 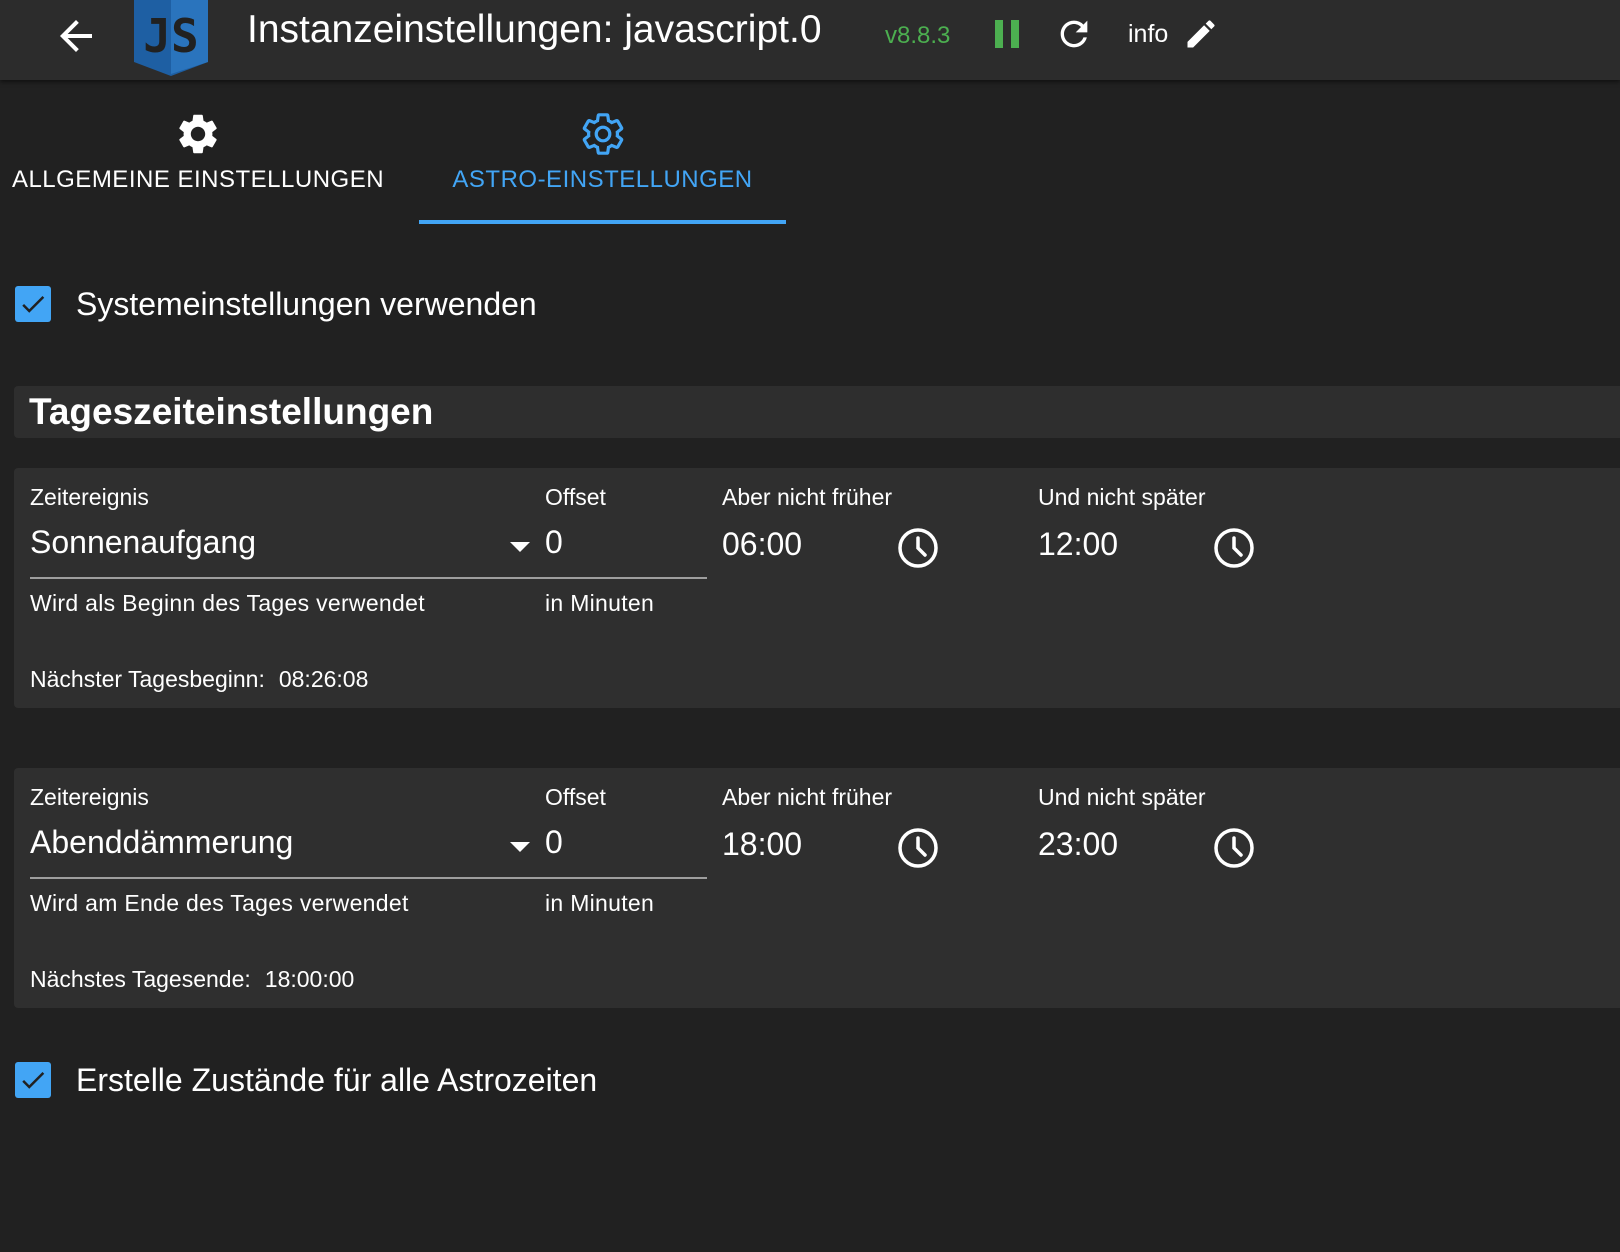 What do you see at coordinates (1078, 544) in the screenshot?
I see `not-after-value: 12:00` at bounding box center [1078, 544].